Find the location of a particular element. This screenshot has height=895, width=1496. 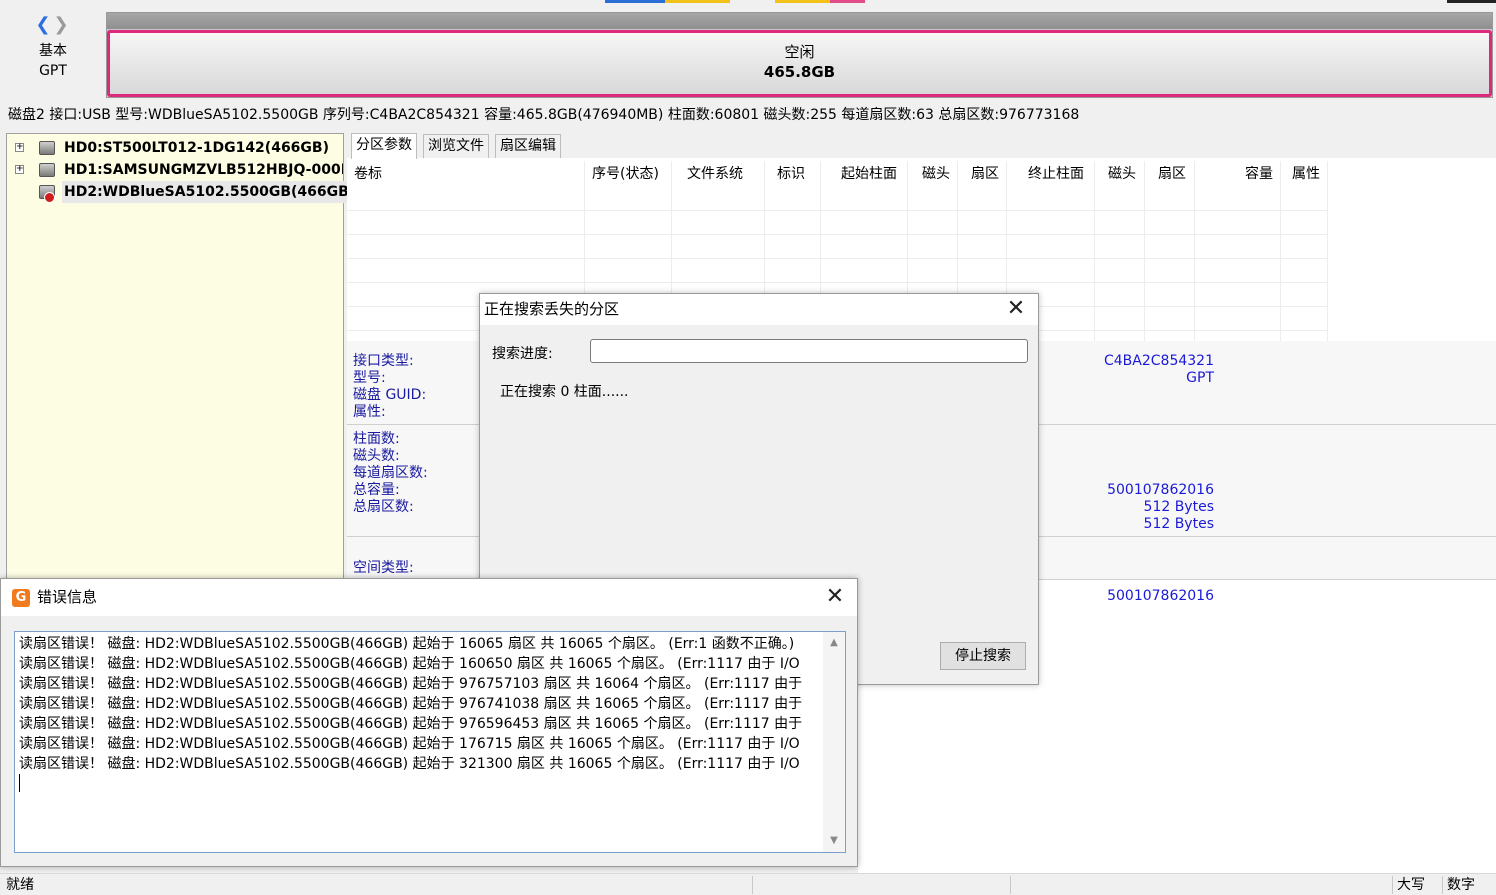

partition-label: 空闲 is located at coordinates (799, 52).